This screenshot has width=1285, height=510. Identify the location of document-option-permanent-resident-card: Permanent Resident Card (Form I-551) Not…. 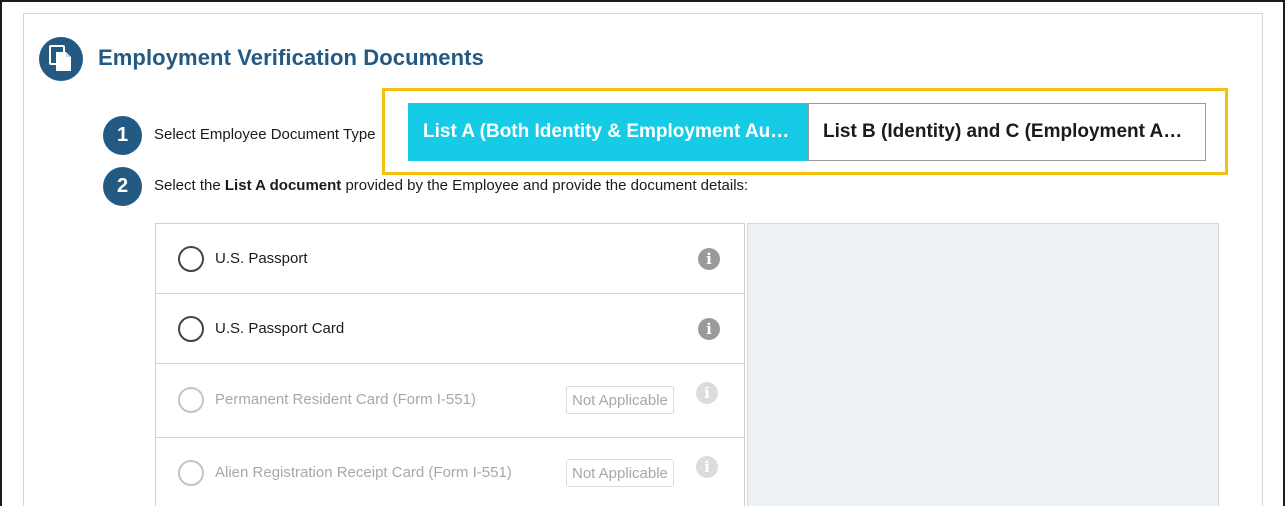
(450, 401).